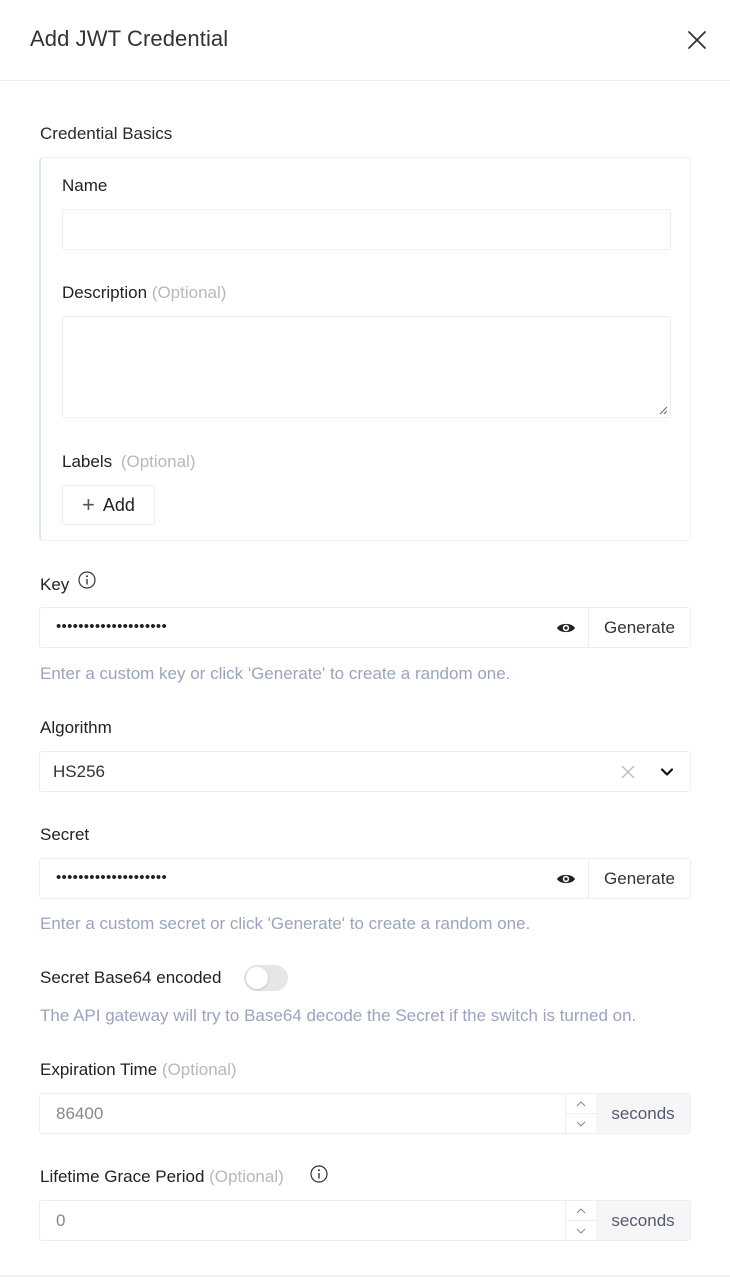  I want to click on name-input, so click(366, 229).